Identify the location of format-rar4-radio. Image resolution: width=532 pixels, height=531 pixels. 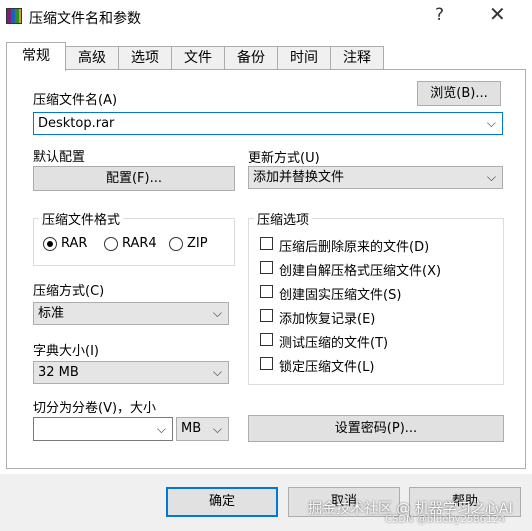
(111, 244).